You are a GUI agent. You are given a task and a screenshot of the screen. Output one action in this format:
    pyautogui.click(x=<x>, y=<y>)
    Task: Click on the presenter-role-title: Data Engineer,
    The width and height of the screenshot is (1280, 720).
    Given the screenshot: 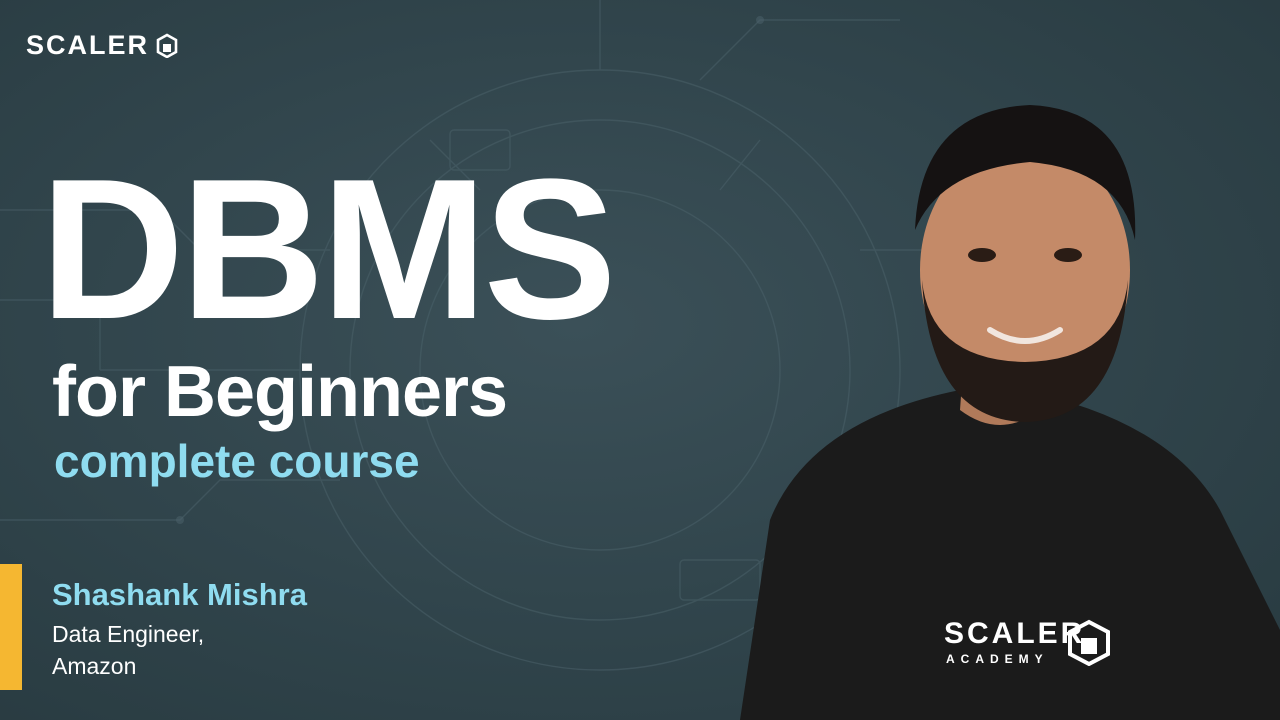 What is the action you would take?
    pyautogui.click(x=128, y=634)
    